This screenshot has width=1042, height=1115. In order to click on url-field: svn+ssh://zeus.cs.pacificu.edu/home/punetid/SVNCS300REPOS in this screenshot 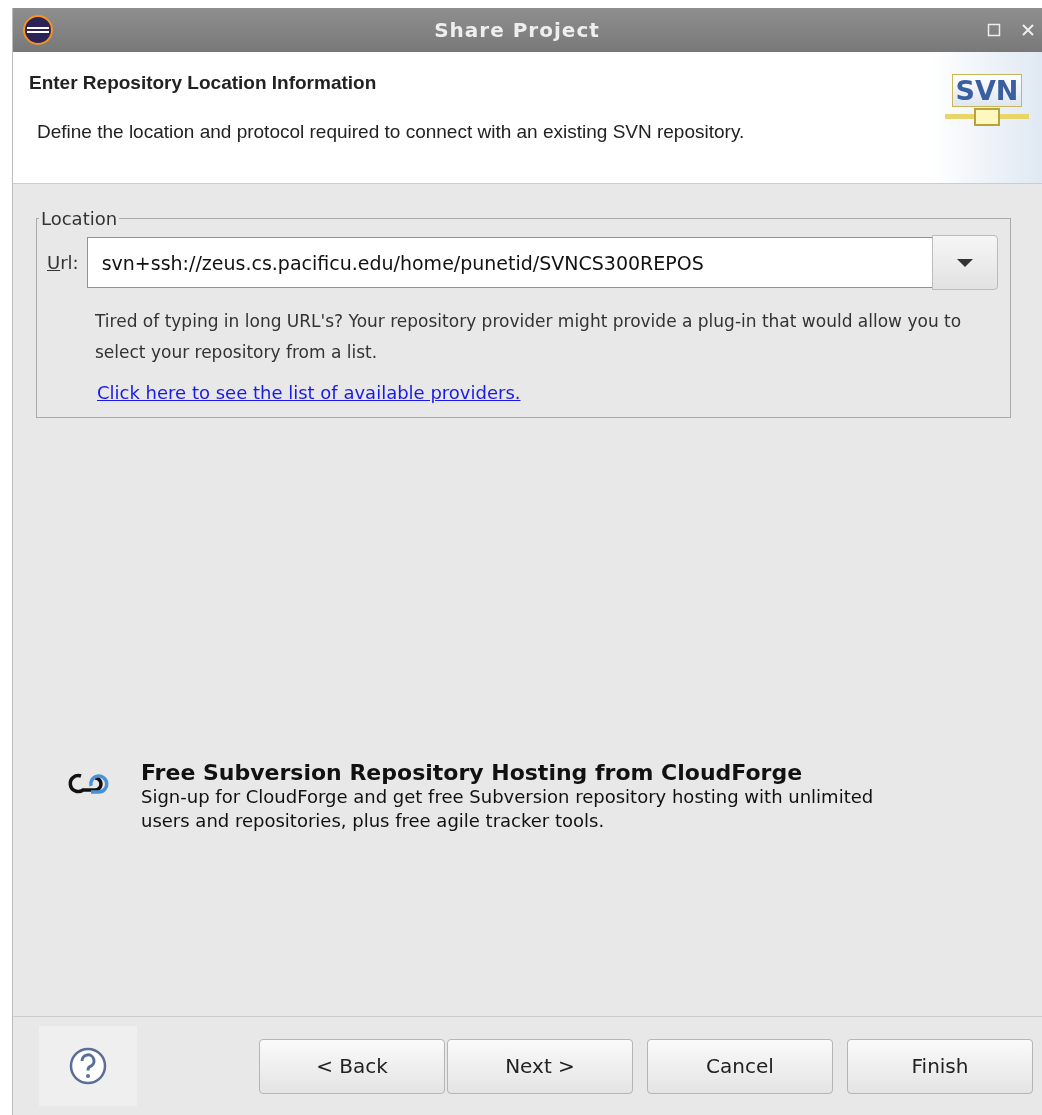, I will do `click(509, 262)`.